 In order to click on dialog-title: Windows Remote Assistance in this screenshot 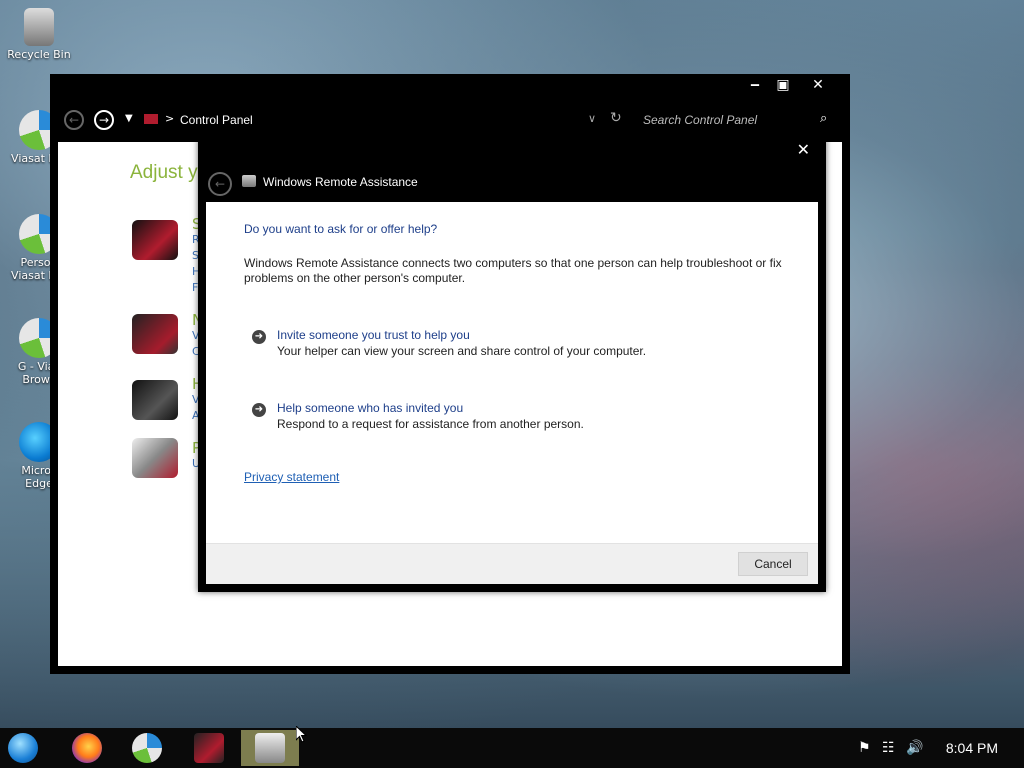, I will do `click(340, 182)`.